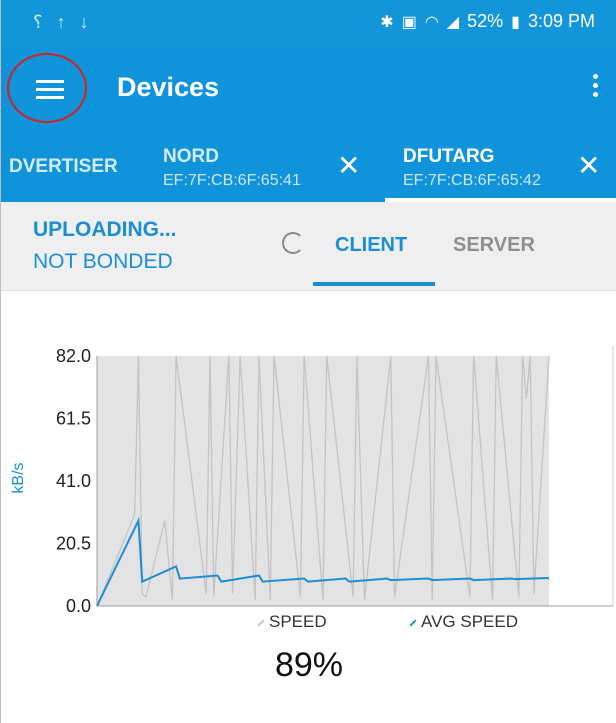 This screenshot has width=616, height=723. What do you see at coordinates (494, 245) in the screenshot?
I see `tab-server: SERVER` at bounding box center [494, 245].